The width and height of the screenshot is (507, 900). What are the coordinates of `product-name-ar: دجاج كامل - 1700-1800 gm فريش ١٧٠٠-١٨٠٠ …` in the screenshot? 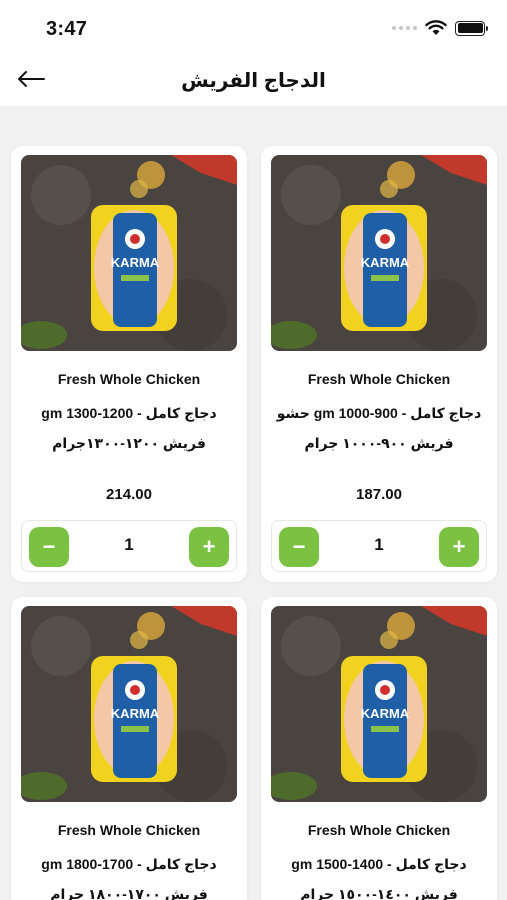 It's located at (129, 878).